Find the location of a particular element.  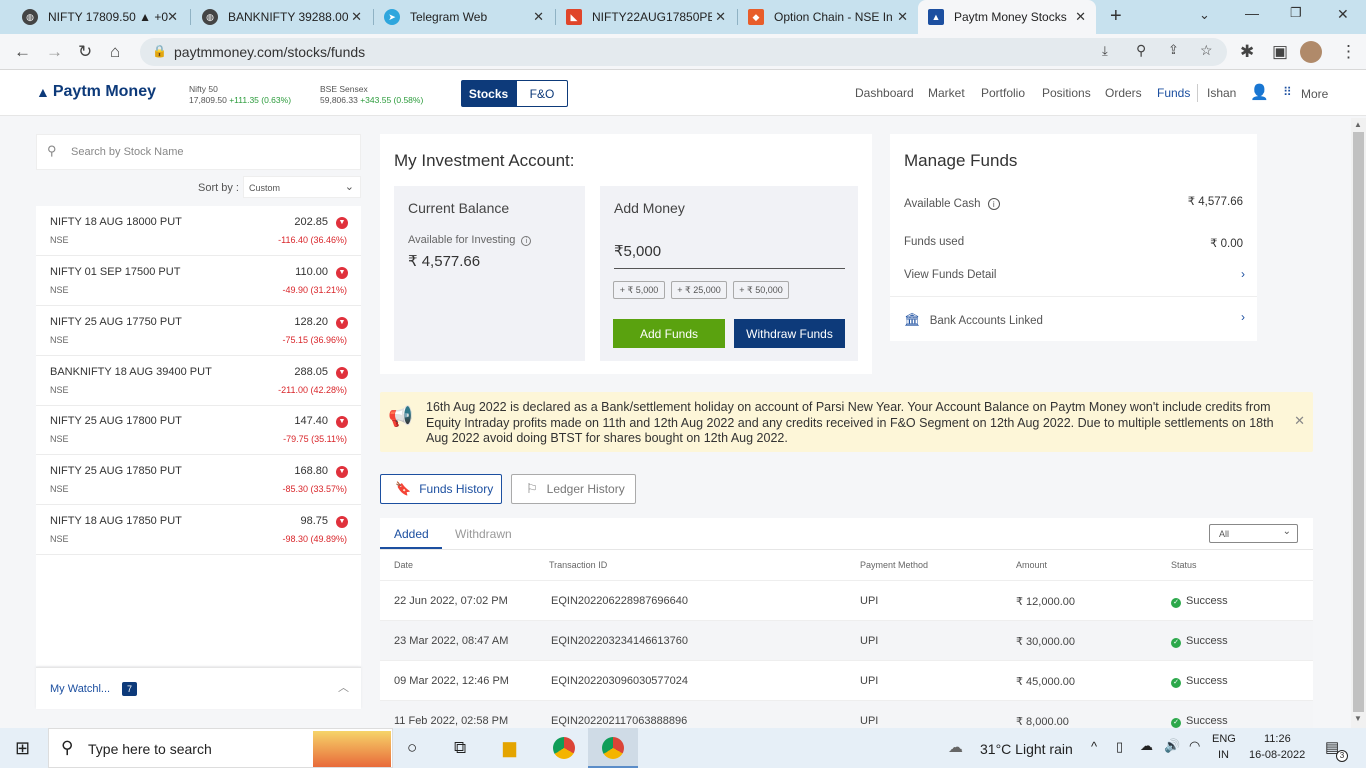

back-icon: ← is located at coordinates (22, 52).